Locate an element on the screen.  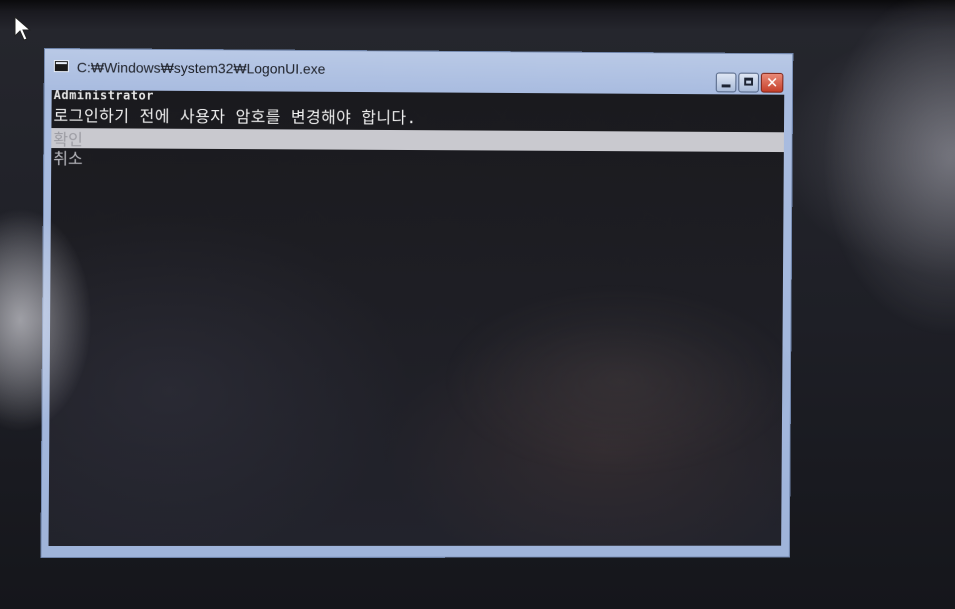
close-button: ✕ is located at coordinates (772, 82).